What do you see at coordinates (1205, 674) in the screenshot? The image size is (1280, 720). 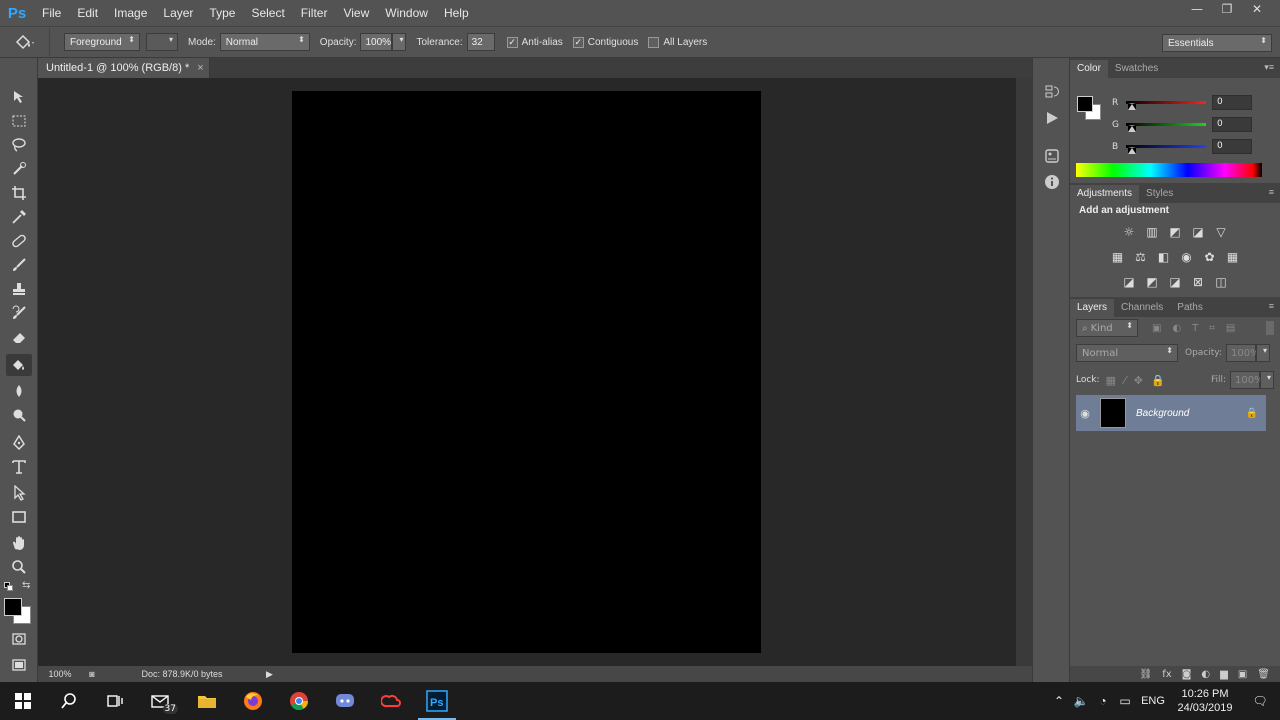 I see `new-adjustment-layer-icon: ◐` at bounding box center [1205, 674].